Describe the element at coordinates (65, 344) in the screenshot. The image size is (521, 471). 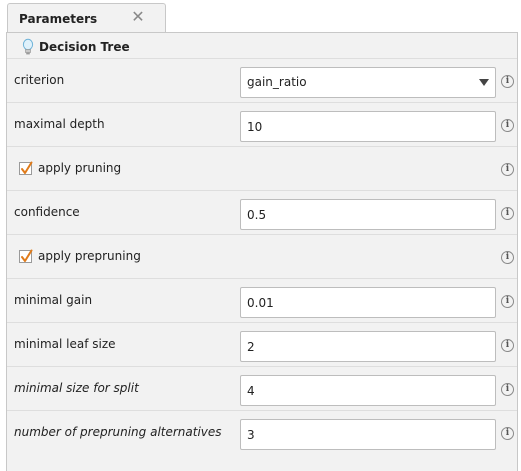
I see `param-label-minimal-leaf-size: minimal leaf size` at that location.